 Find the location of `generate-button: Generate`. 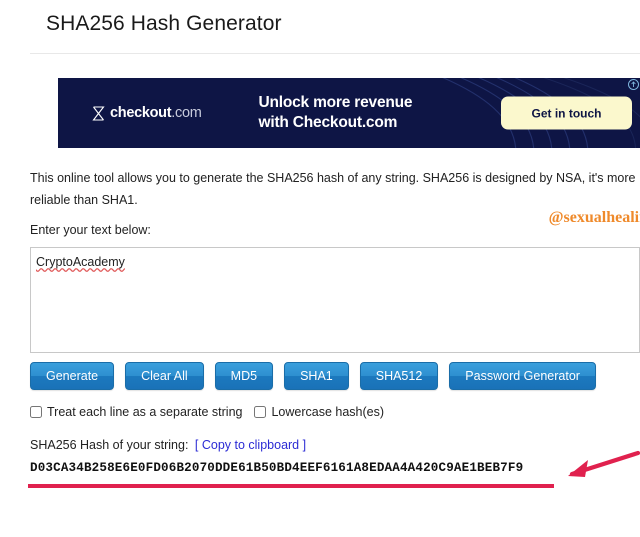

generate-button: Generate is located at coordinates (72, 376).